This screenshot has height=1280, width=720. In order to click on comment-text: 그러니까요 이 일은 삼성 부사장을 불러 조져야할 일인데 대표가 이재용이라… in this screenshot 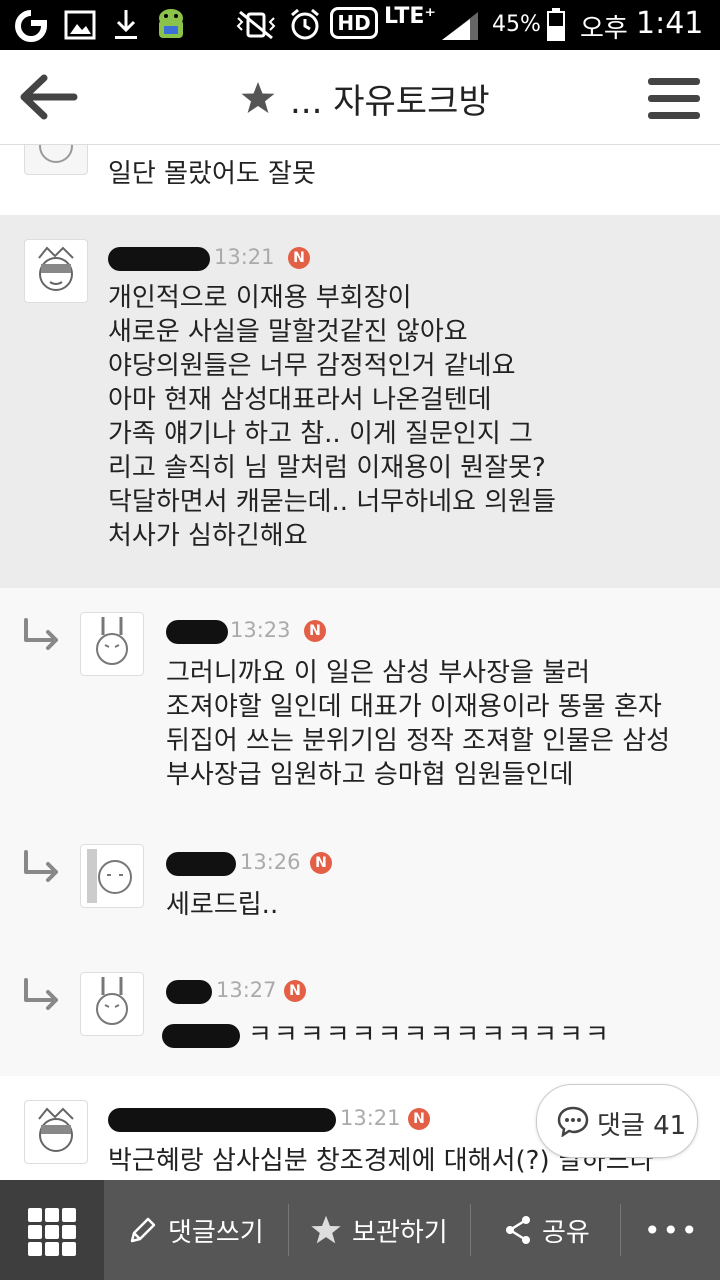, I will do `click(418, 724)`.